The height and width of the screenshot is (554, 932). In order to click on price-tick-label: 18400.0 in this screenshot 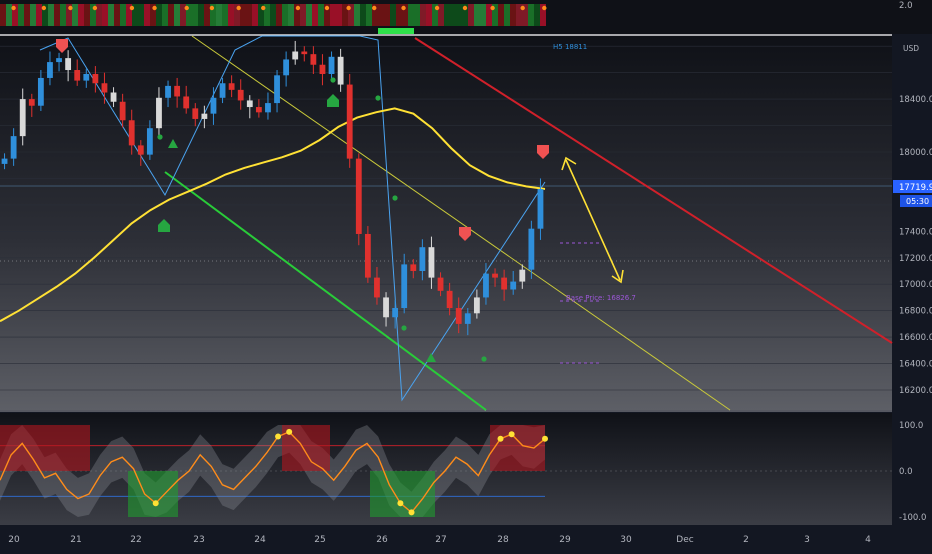, I will do `click(915, 100)`.